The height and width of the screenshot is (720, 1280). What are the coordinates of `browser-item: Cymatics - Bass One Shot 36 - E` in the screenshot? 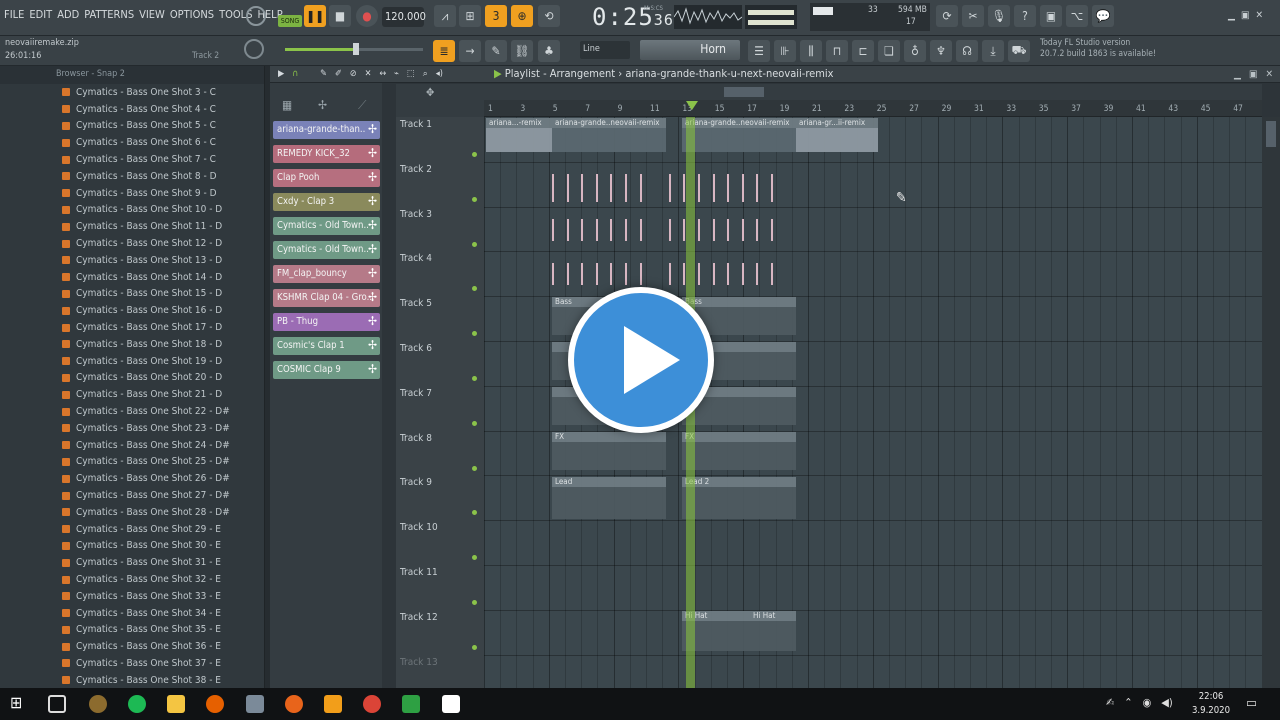 It's located at (132, 646).